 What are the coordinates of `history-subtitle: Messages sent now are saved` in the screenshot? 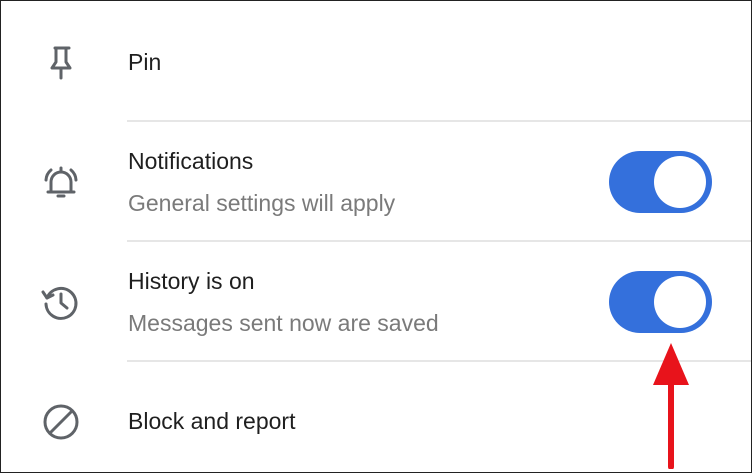 It's located at (283, 323).